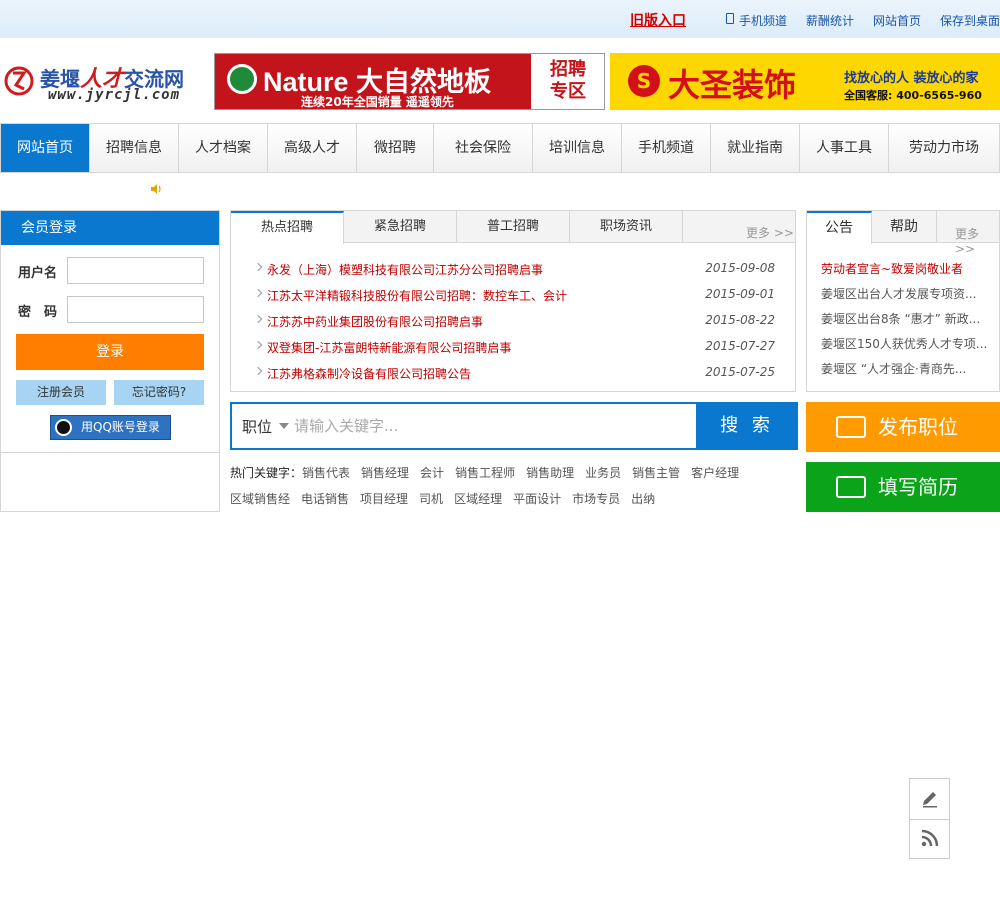 Image resolution: width=1000 pixels, height=909 pixels. I want to click on news-row: 江苏太平洋精锻科技股份有限公司招聘：数控车工、会计 2015-09-01, so click(514, 295).